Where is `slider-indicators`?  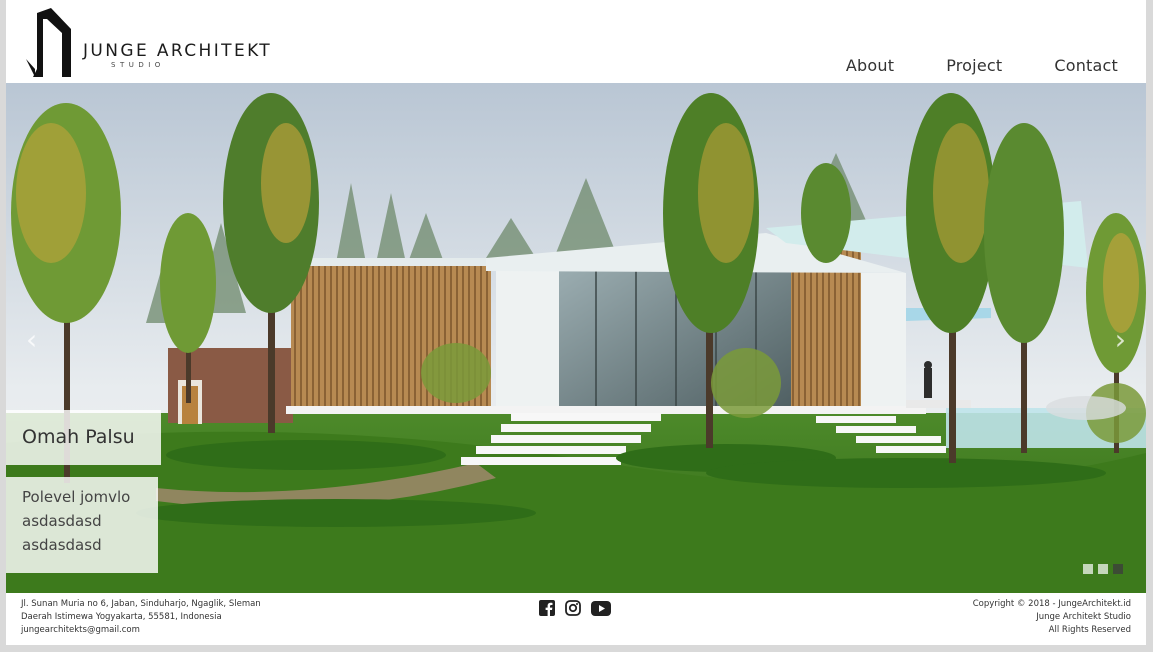
slider-indicators is located at coordinates (1103, 569).